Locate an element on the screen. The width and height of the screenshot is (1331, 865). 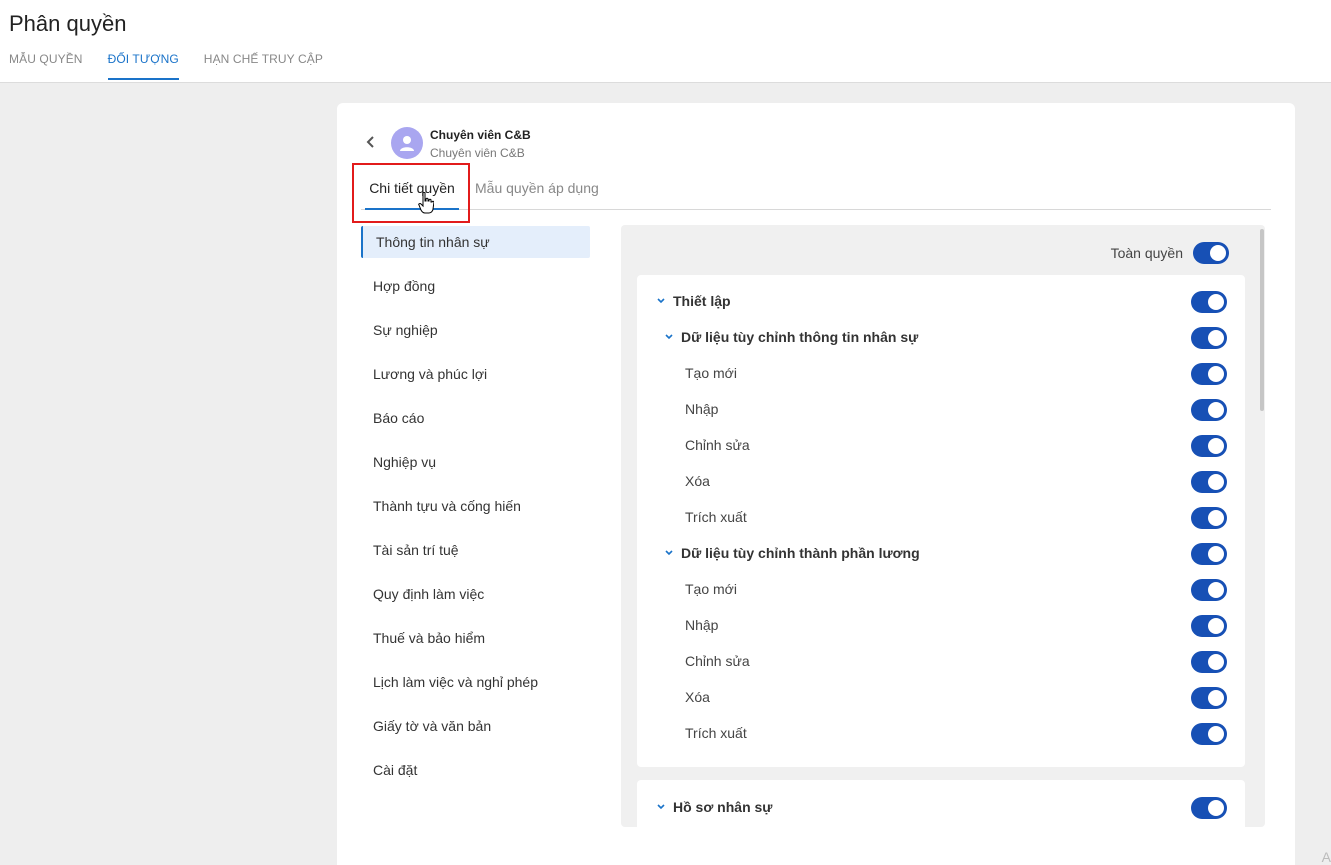
corner-text: A is located at coordinates (1326, 857).